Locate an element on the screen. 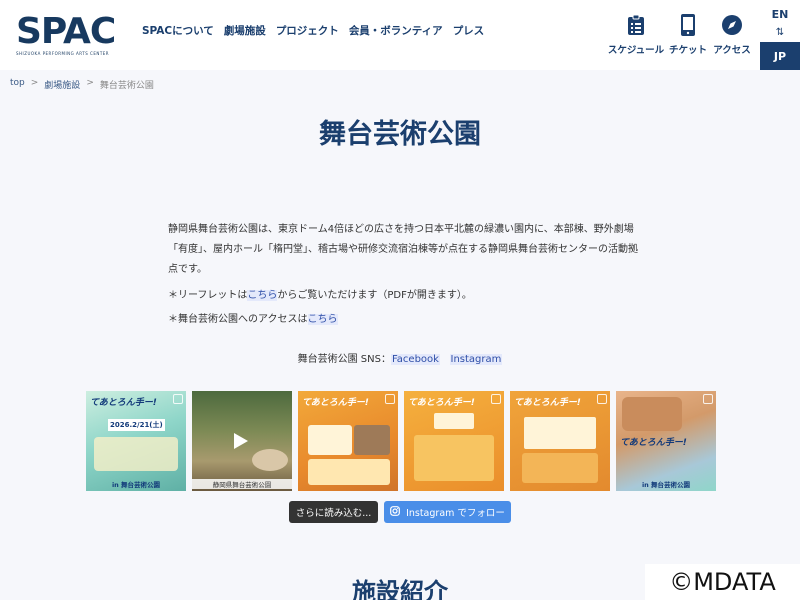 Image resolution: width=800 pixels, height=600 pixels. nav-projects: プロジェクト is located at coordinates (307, 30).